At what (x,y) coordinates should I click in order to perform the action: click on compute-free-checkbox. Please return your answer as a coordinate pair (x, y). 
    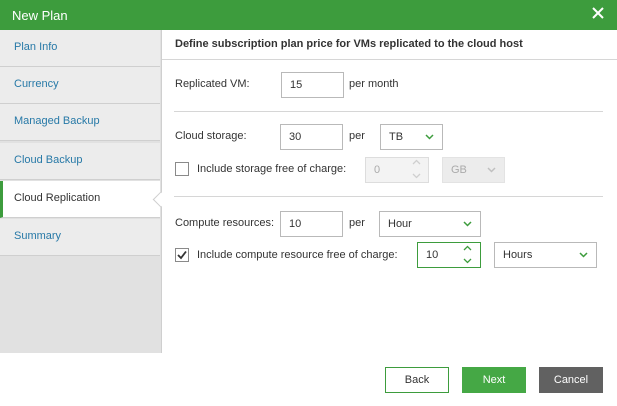
    Looking at the image, I should click on (182, 255).